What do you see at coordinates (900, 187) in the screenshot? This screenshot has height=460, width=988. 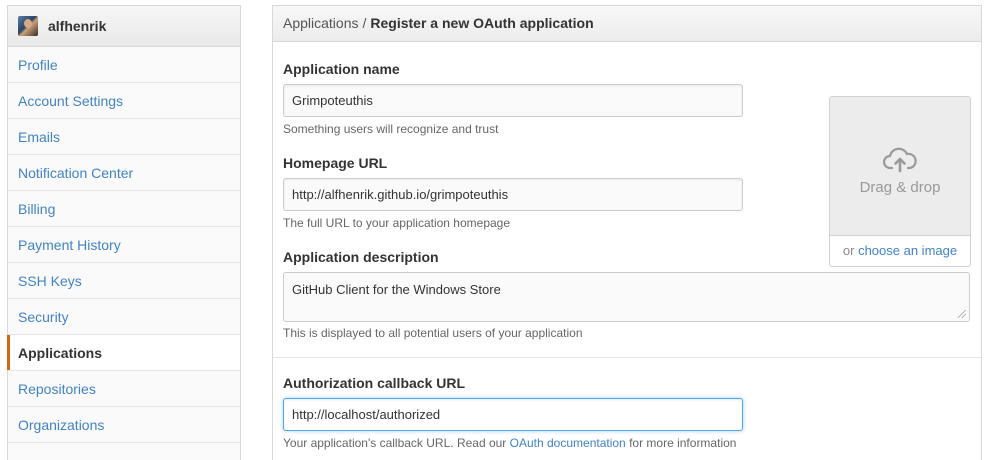 I see `drag-drop-text: Drag & drop` at bounding box center [900, 187].